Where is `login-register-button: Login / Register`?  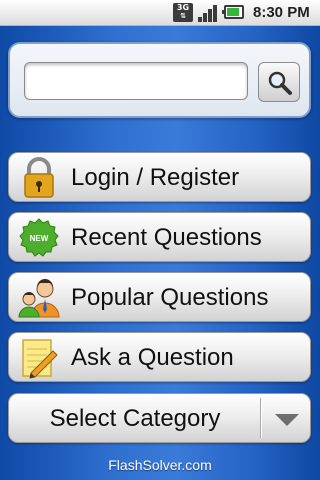 login-register-button: Login / Register is located at coordinates (159, 177).